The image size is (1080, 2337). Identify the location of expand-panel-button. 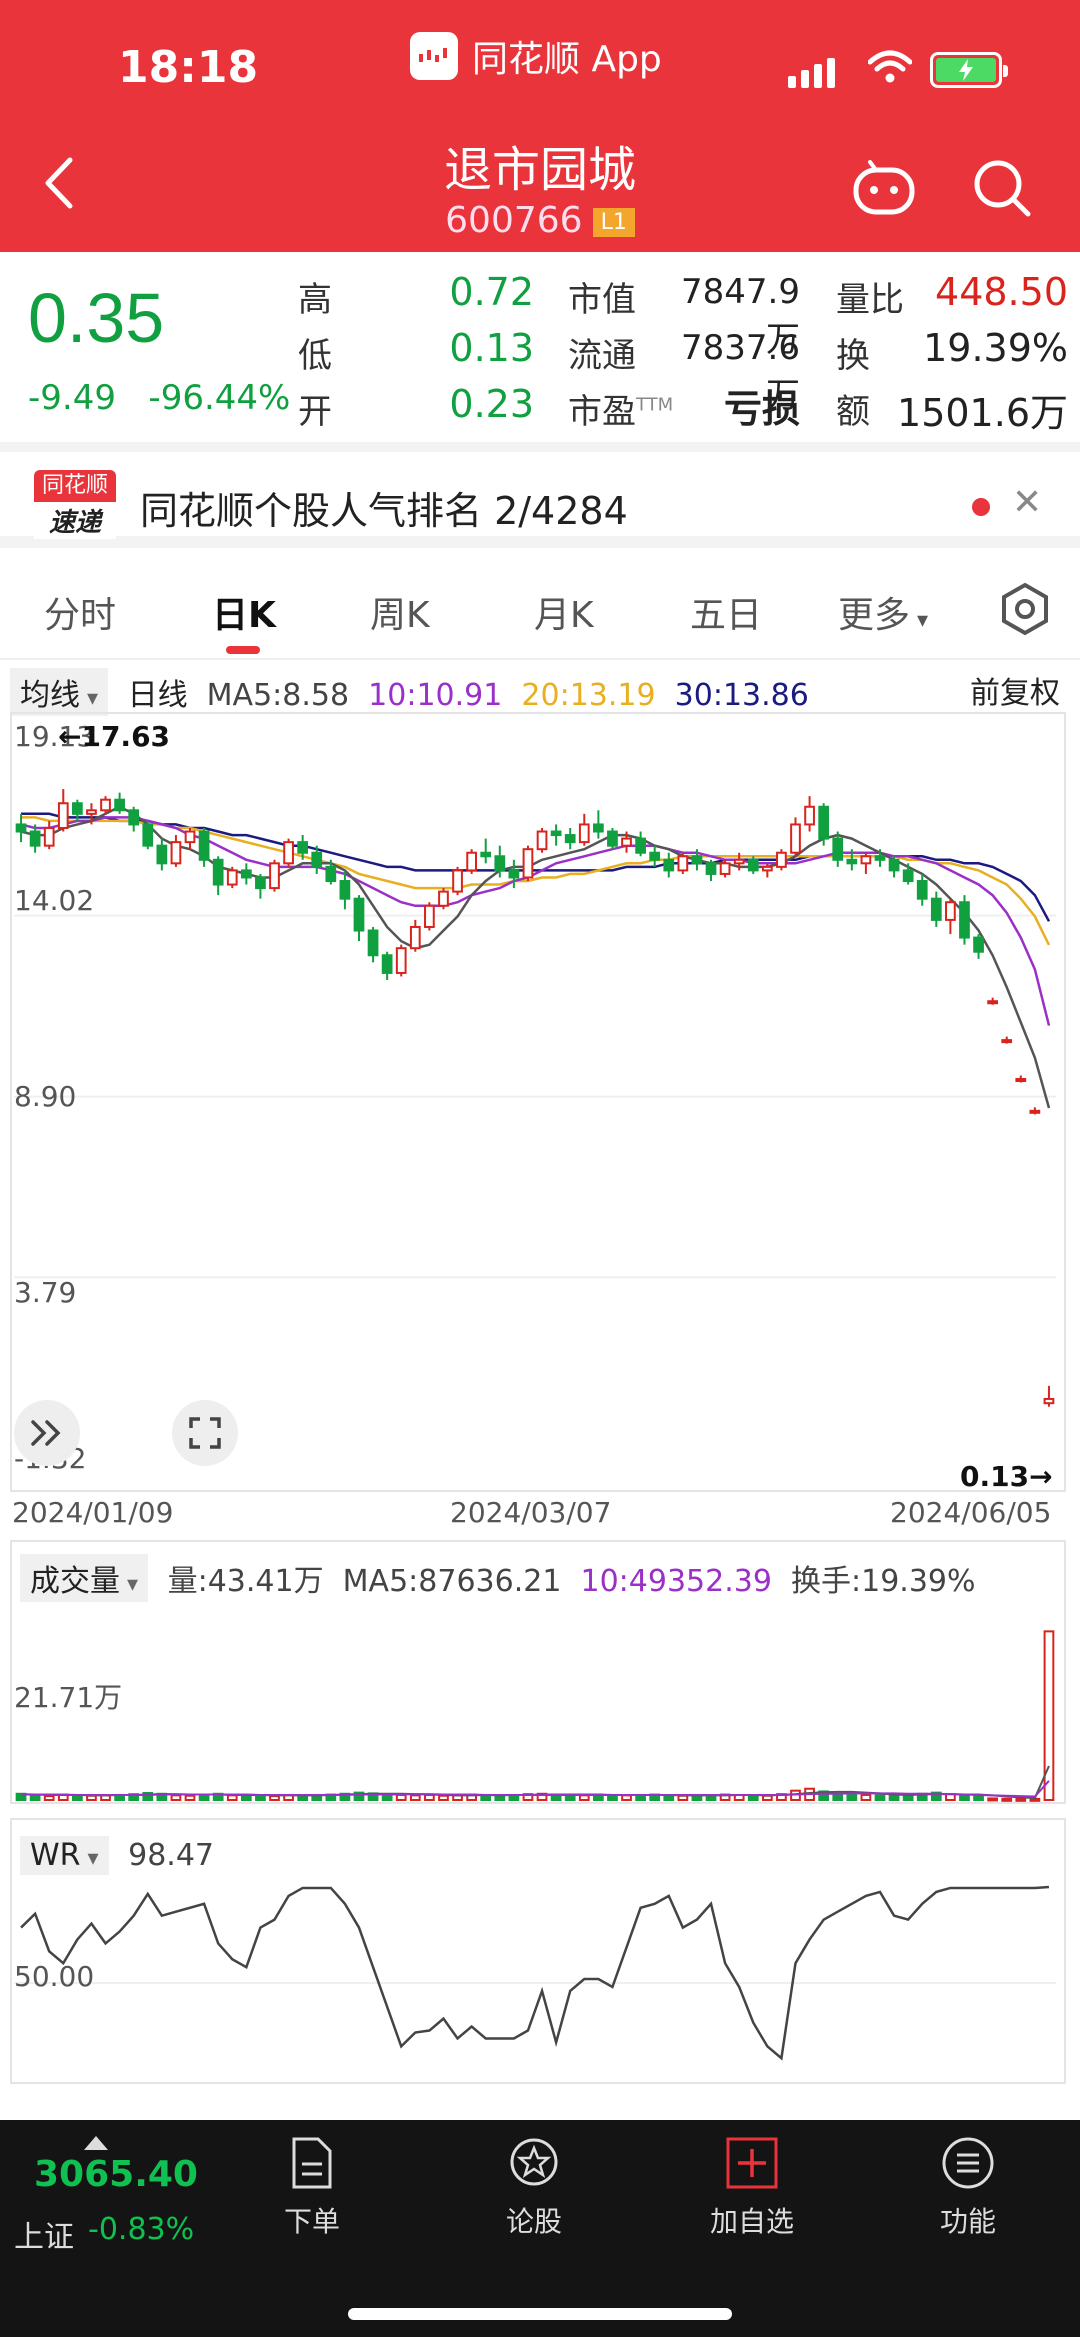
(47, 1433).